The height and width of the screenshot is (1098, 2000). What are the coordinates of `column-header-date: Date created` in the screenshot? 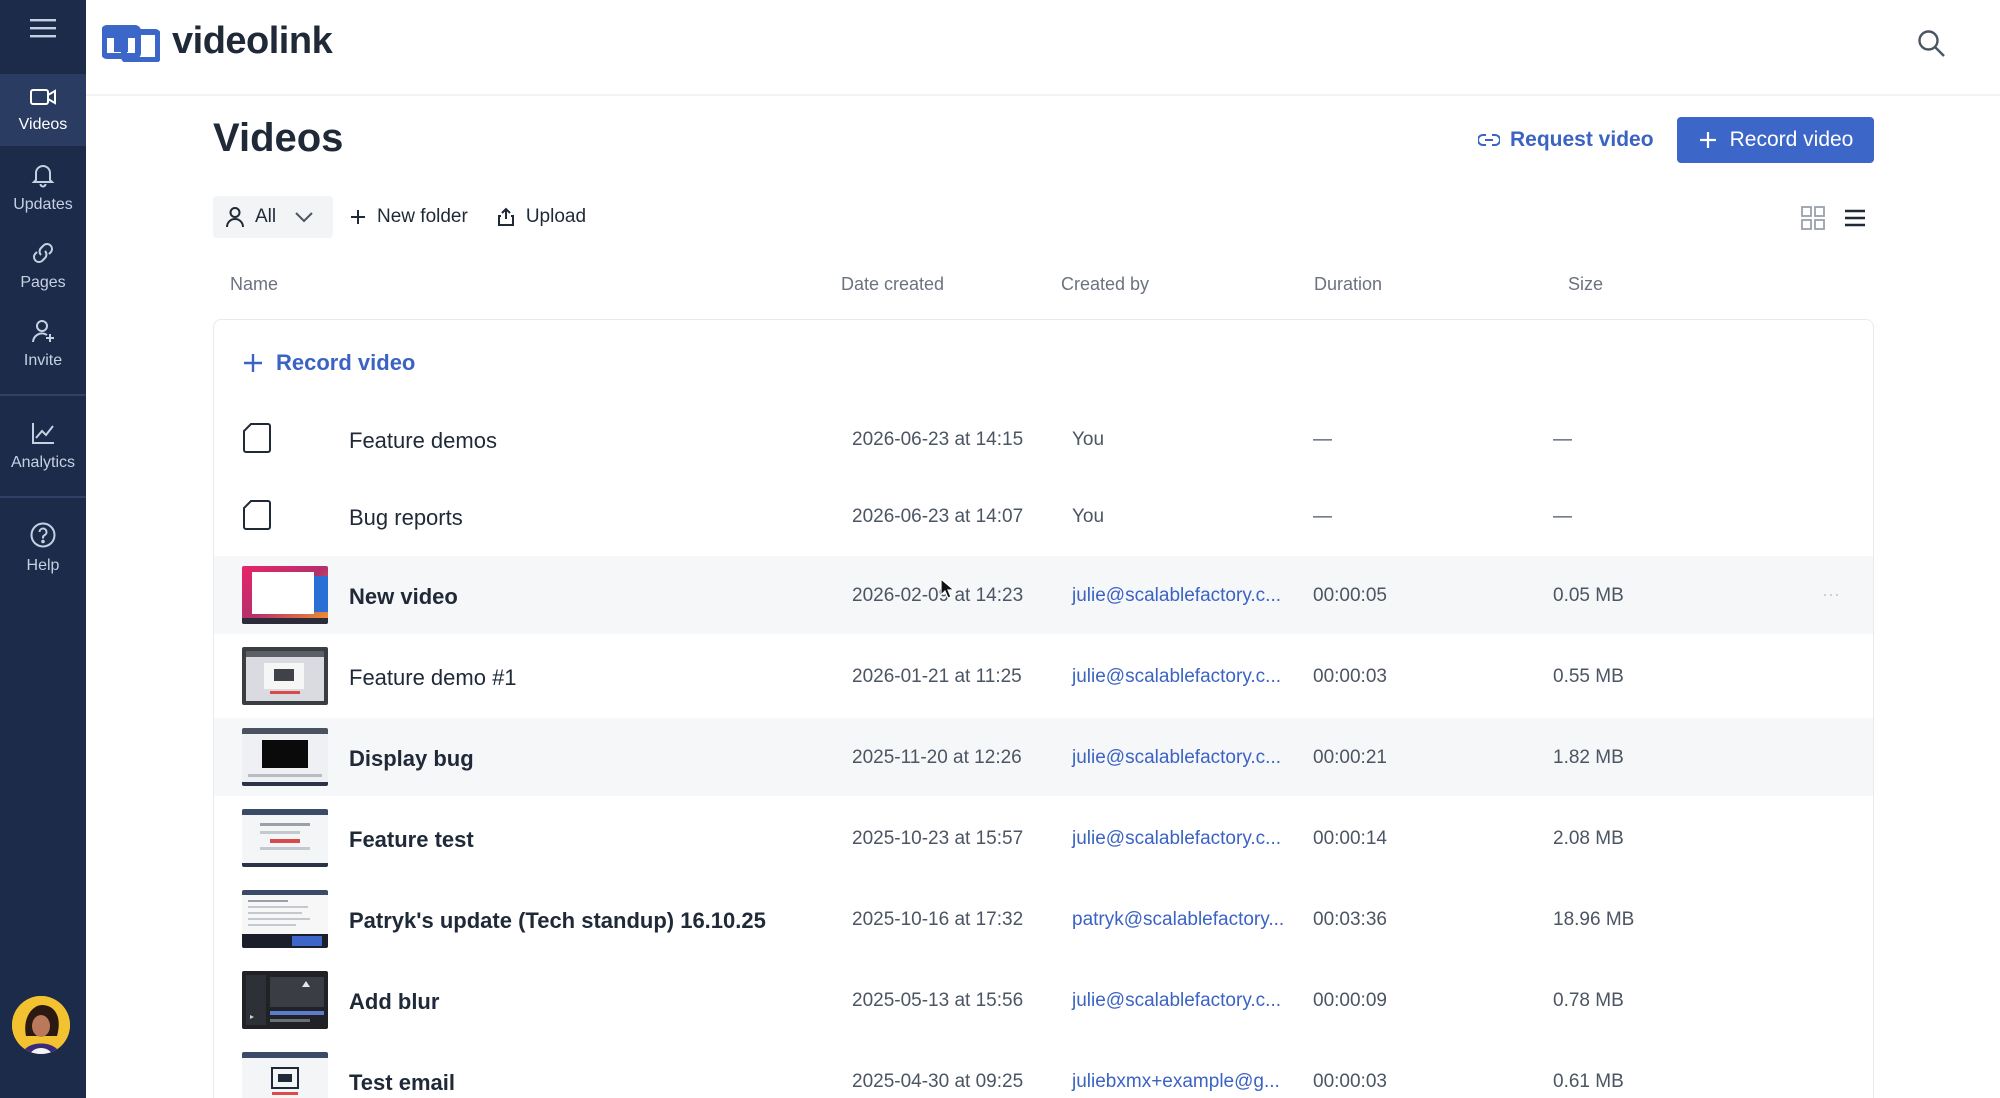 It's located at (892, 284).